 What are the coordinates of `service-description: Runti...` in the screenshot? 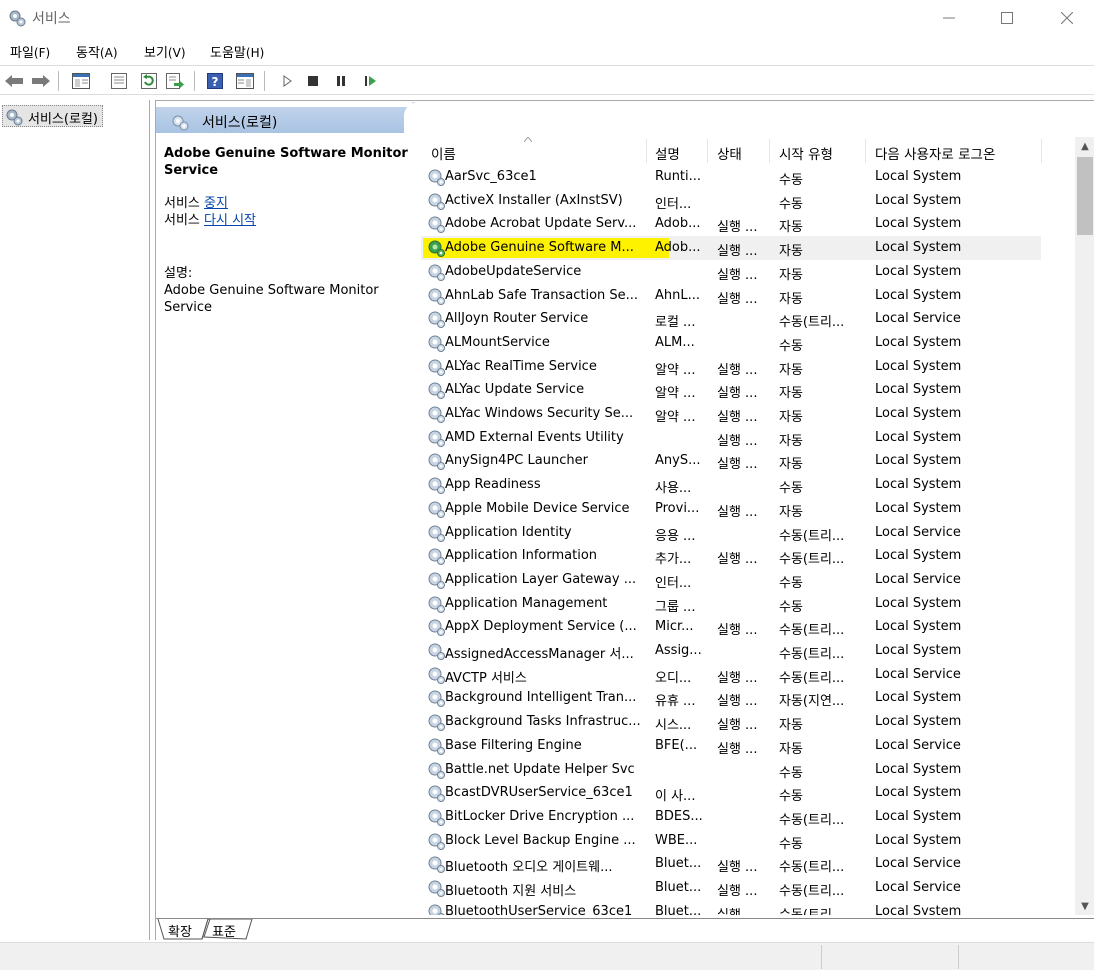 It's located at (678, 176).